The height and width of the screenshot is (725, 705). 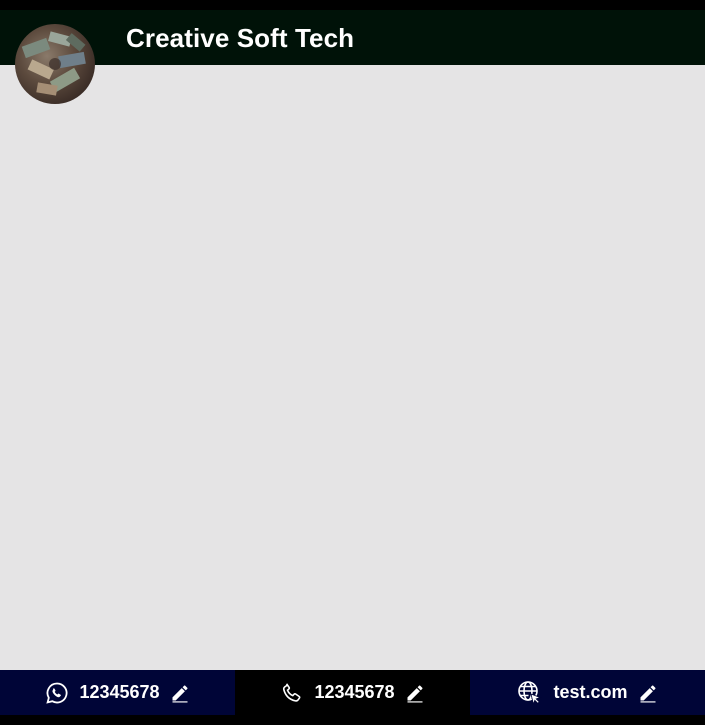 I want to click on footer-phone: 12345678, so click(x=352, y=692).